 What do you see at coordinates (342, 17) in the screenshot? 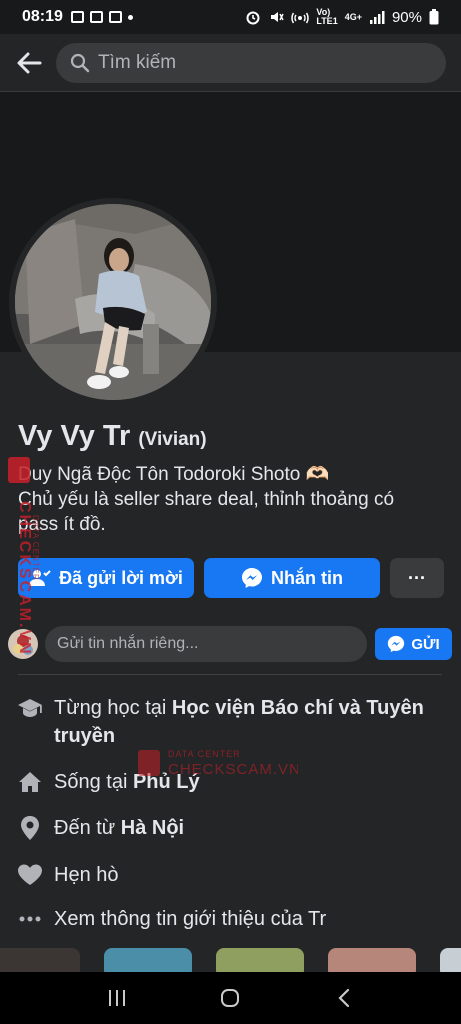
I see `system-status: Vo) LTE1 4G+ 90%` at bounding box center [342, 17].